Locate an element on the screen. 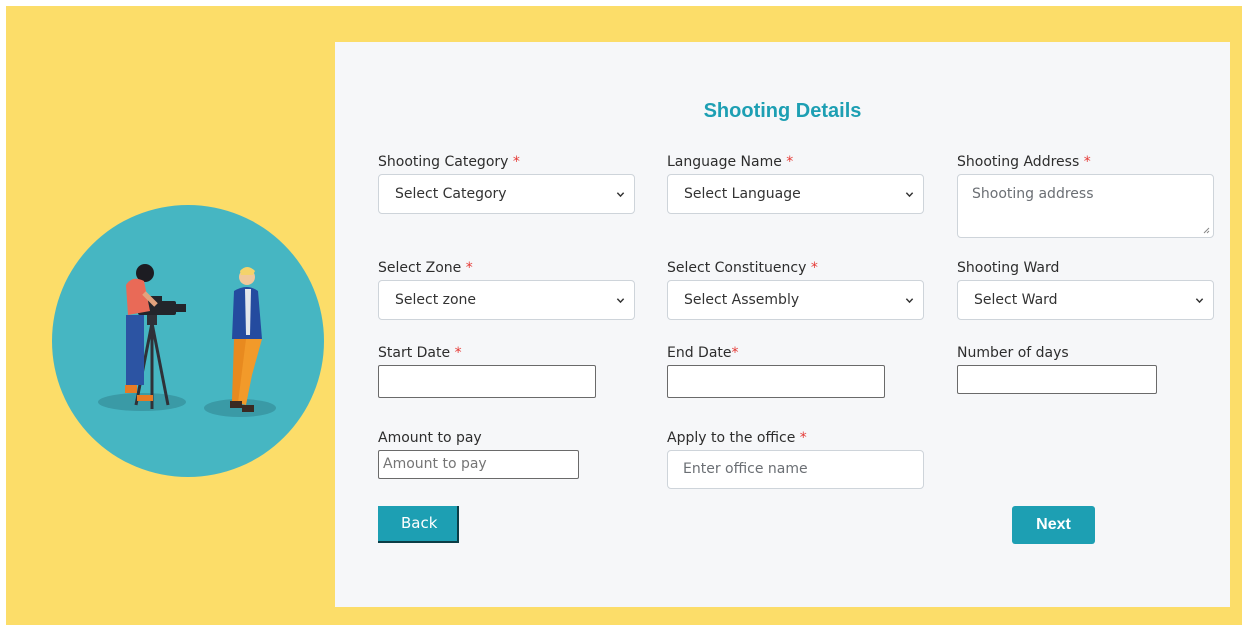 The image size is (1248, 631). number-of-days-input is located at coordinates (1057, 379).